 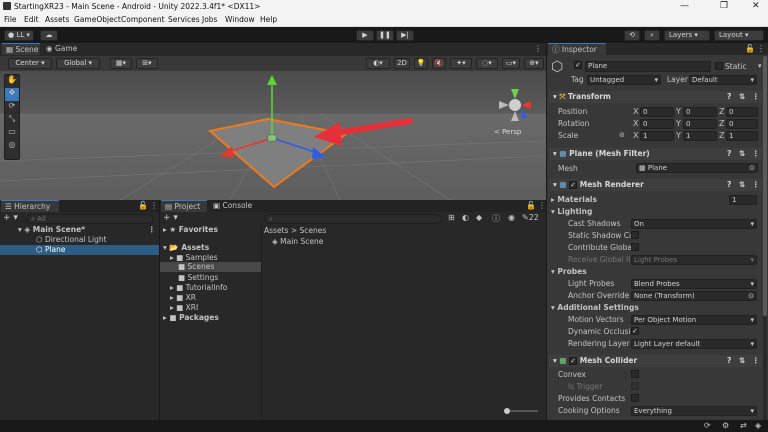 What do you see at coordinates (240, 19) in the screenshot?
I see `menu-window: Window` at bounding box center [240, 19].